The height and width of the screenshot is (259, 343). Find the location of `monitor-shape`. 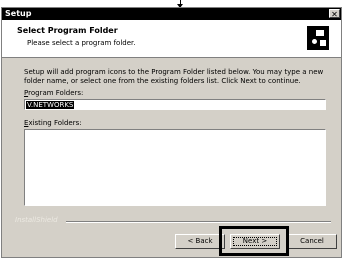

monitor-shape is located at coordinates (320, 33).